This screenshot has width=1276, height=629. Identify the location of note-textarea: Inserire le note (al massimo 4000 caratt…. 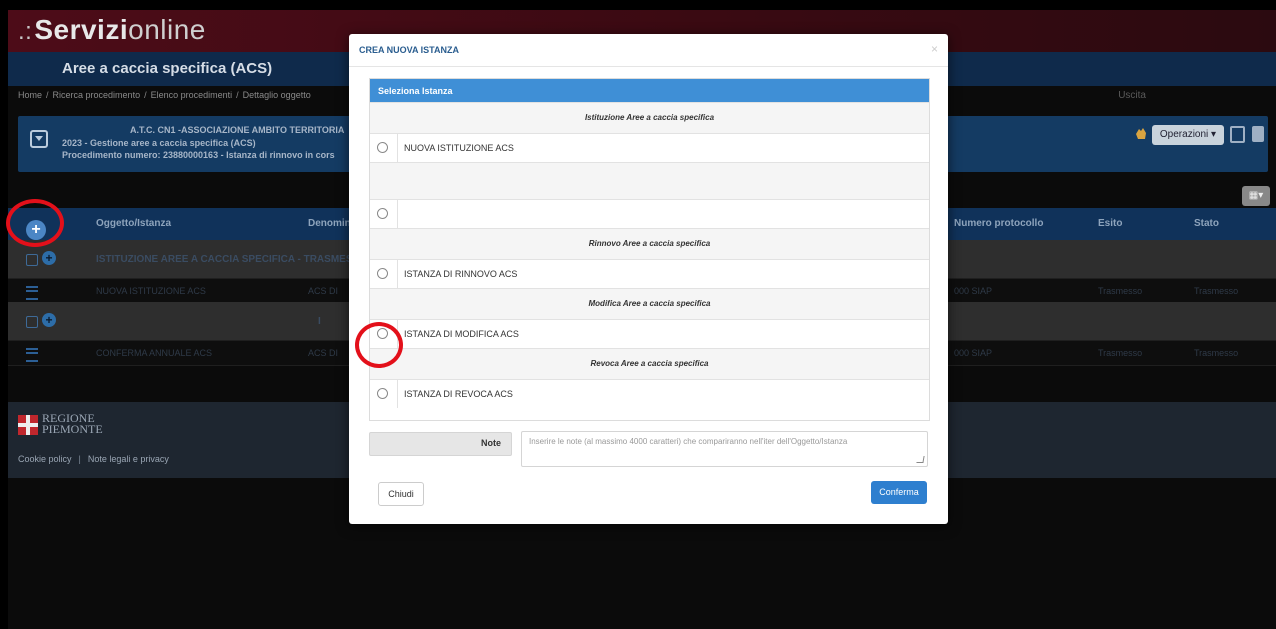
(724, 449).